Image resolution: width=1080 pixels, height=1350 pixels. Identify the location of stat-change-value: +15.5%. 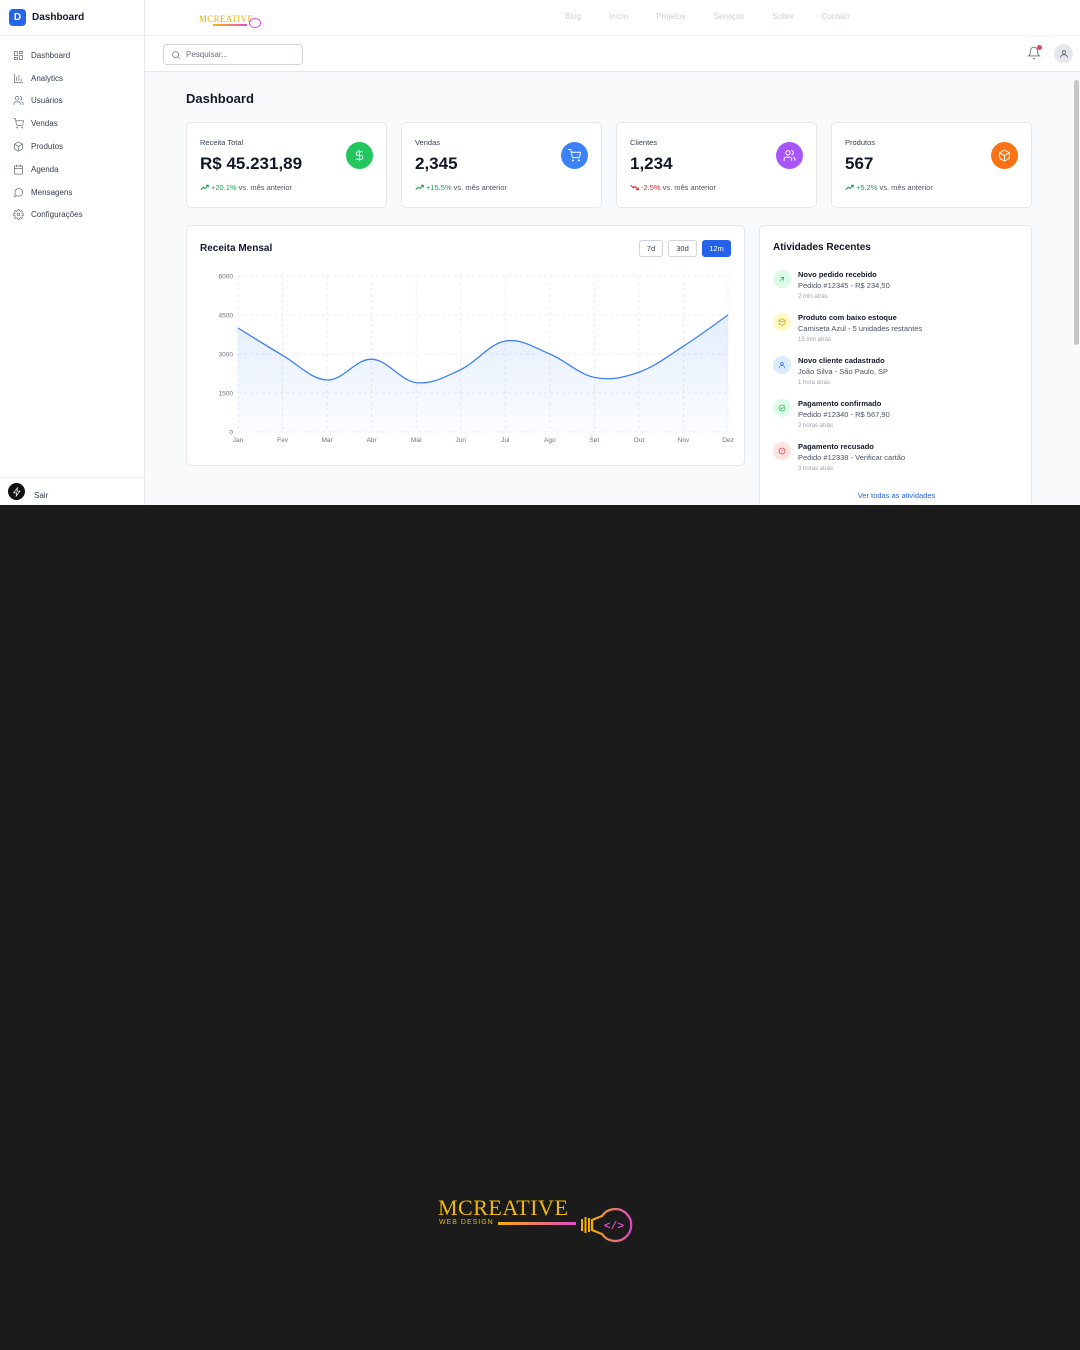
(439, 187).